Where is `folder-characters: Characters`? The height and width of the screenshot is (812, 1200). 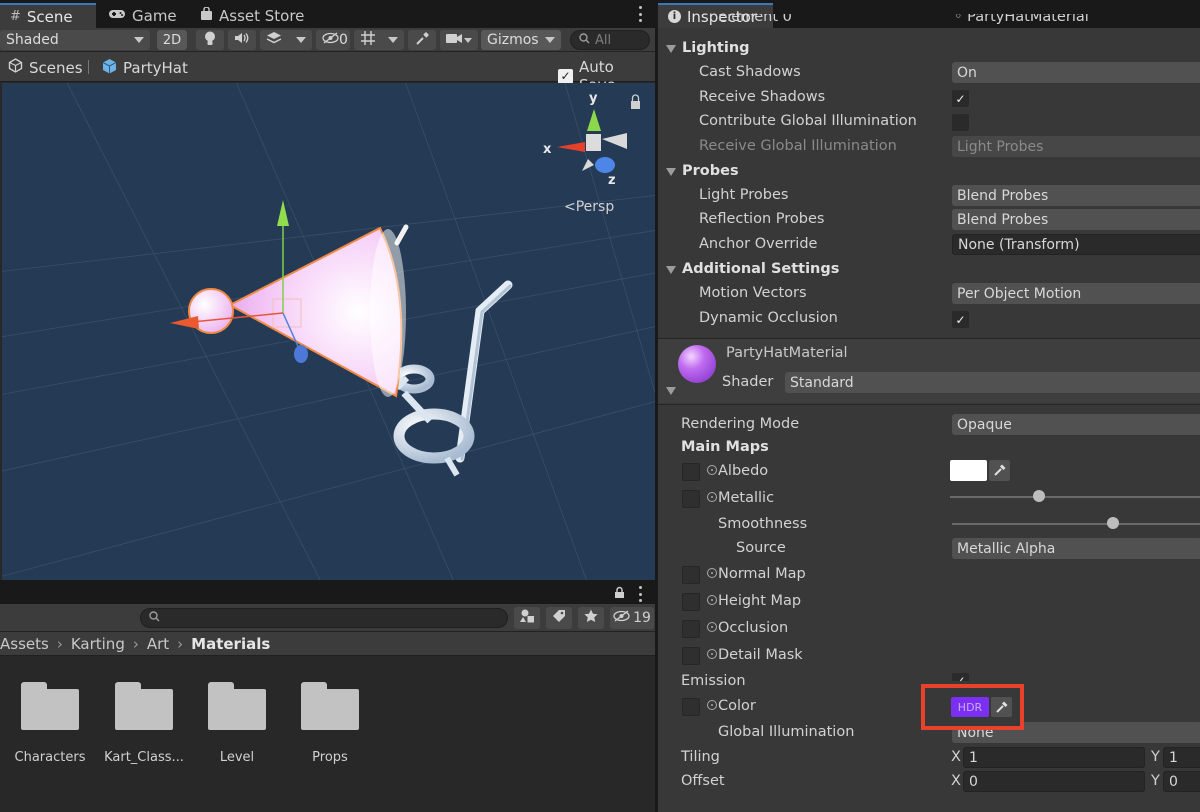 folder-characters: Characters is located at coordinates (50, 723).